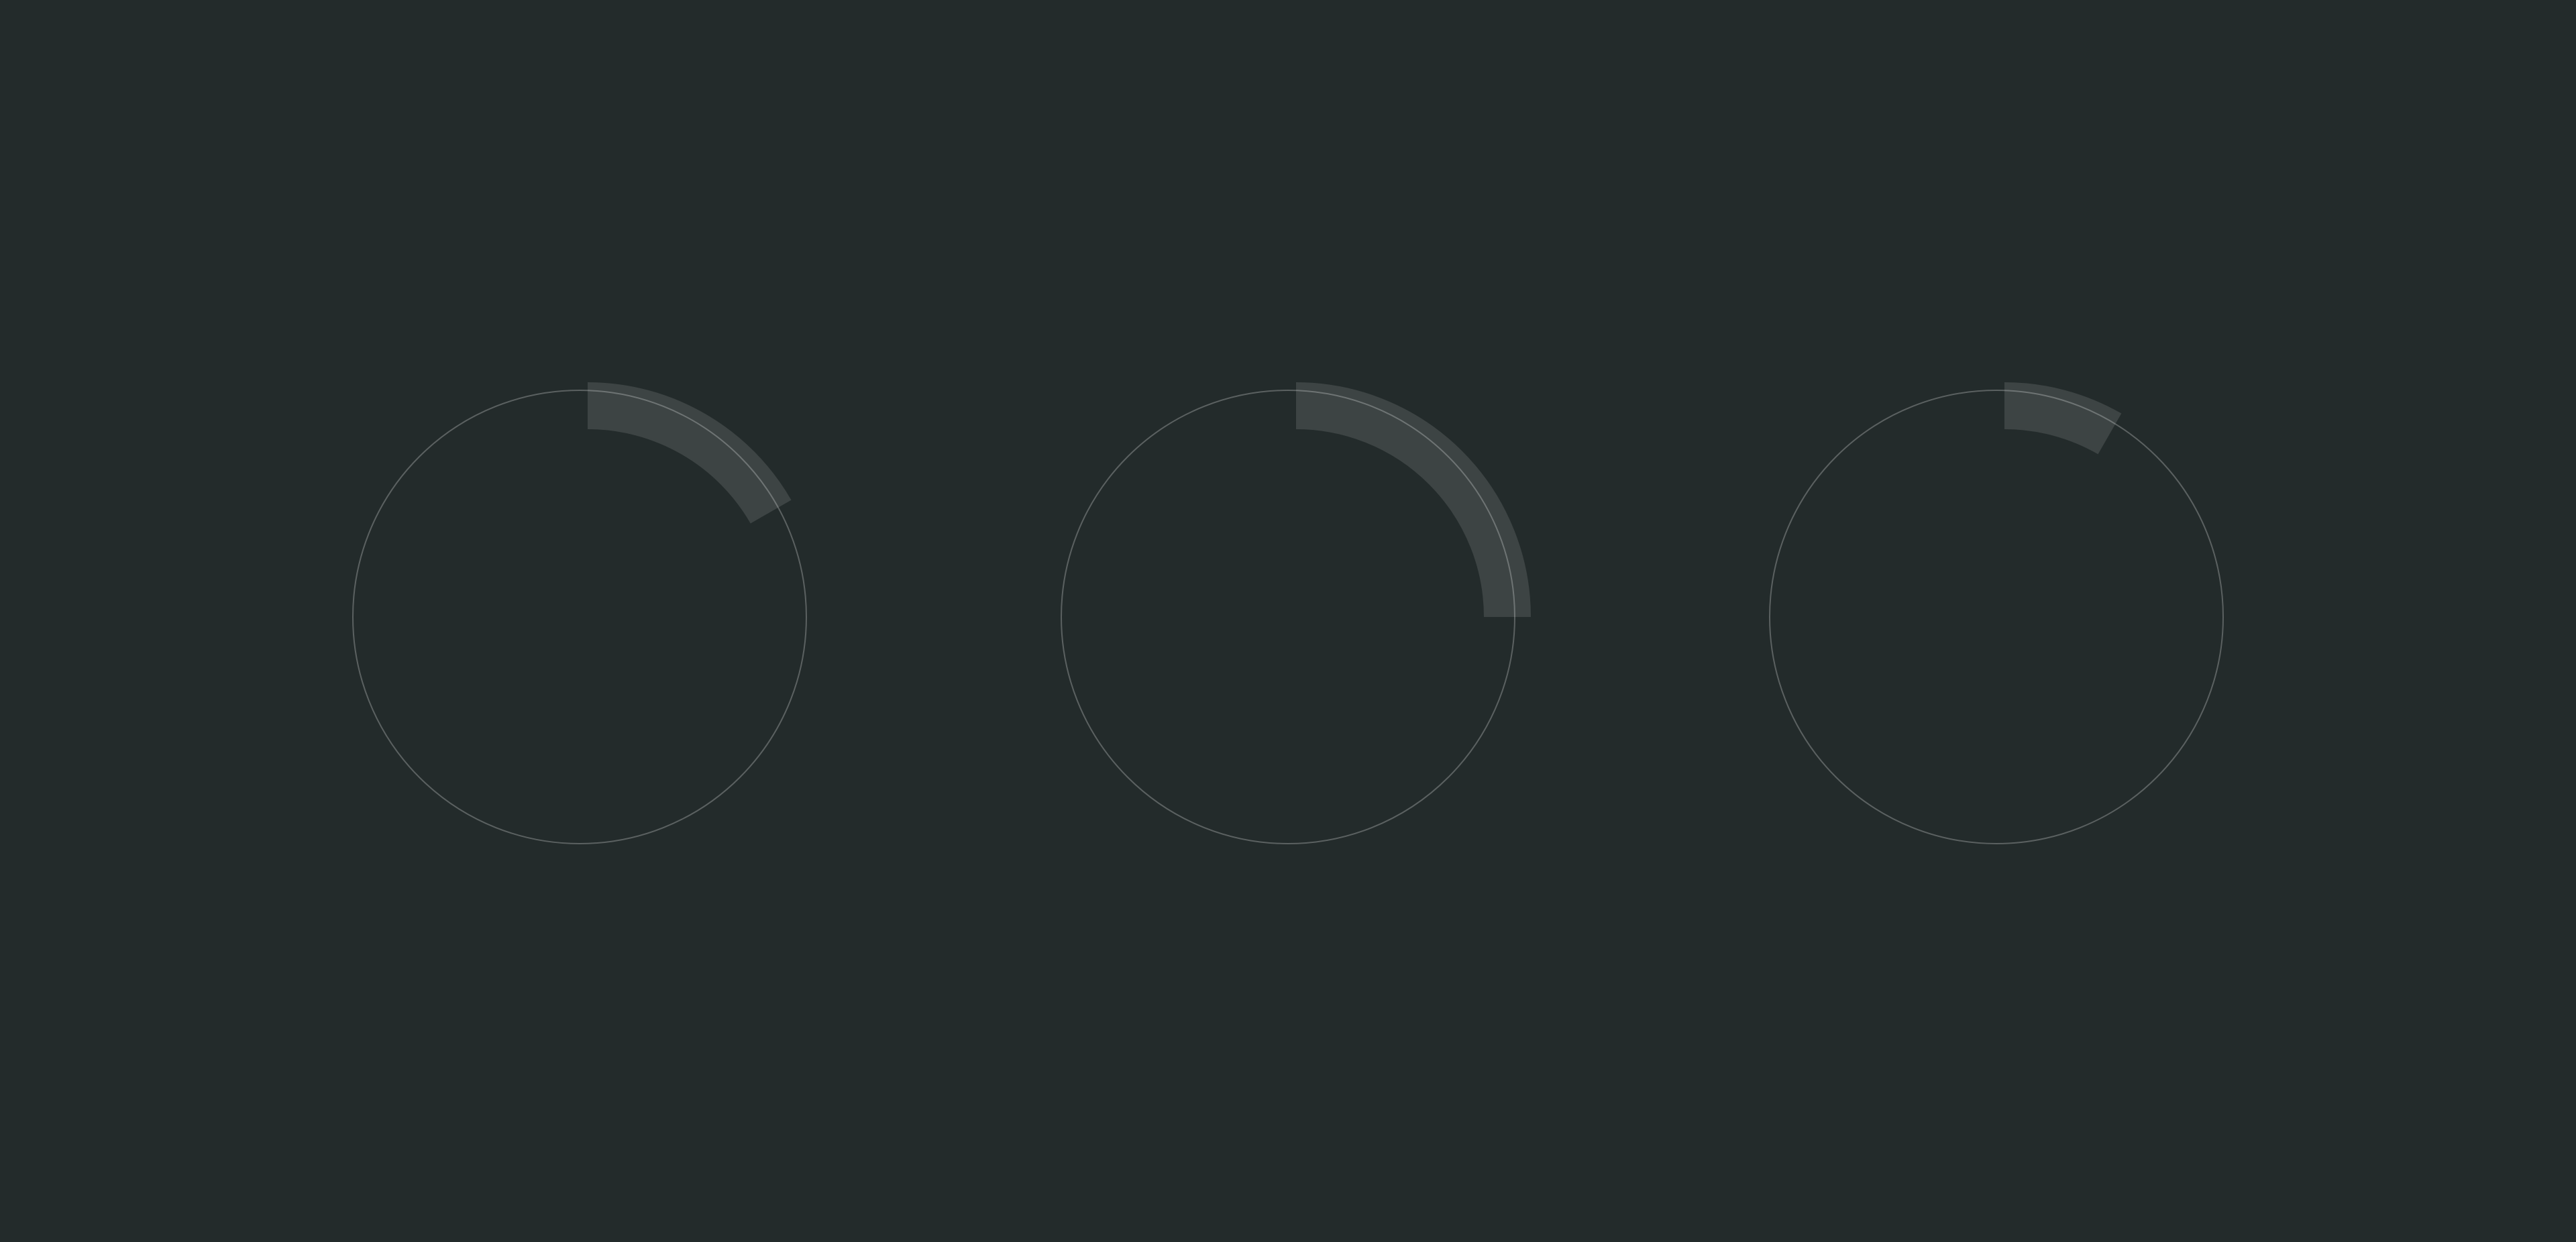 The width and height of the screenshot is (2576, 1242). I want to click on progress-arc, so click(2063, 418).